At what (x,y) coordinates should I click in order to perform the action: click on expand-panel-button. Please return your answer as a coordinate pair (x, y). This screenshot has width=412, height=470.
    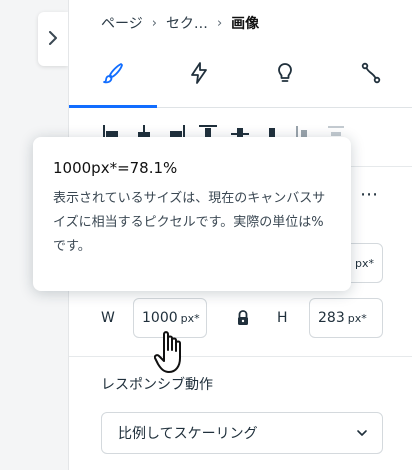
    Looking at the image, I should click on (53, 39).